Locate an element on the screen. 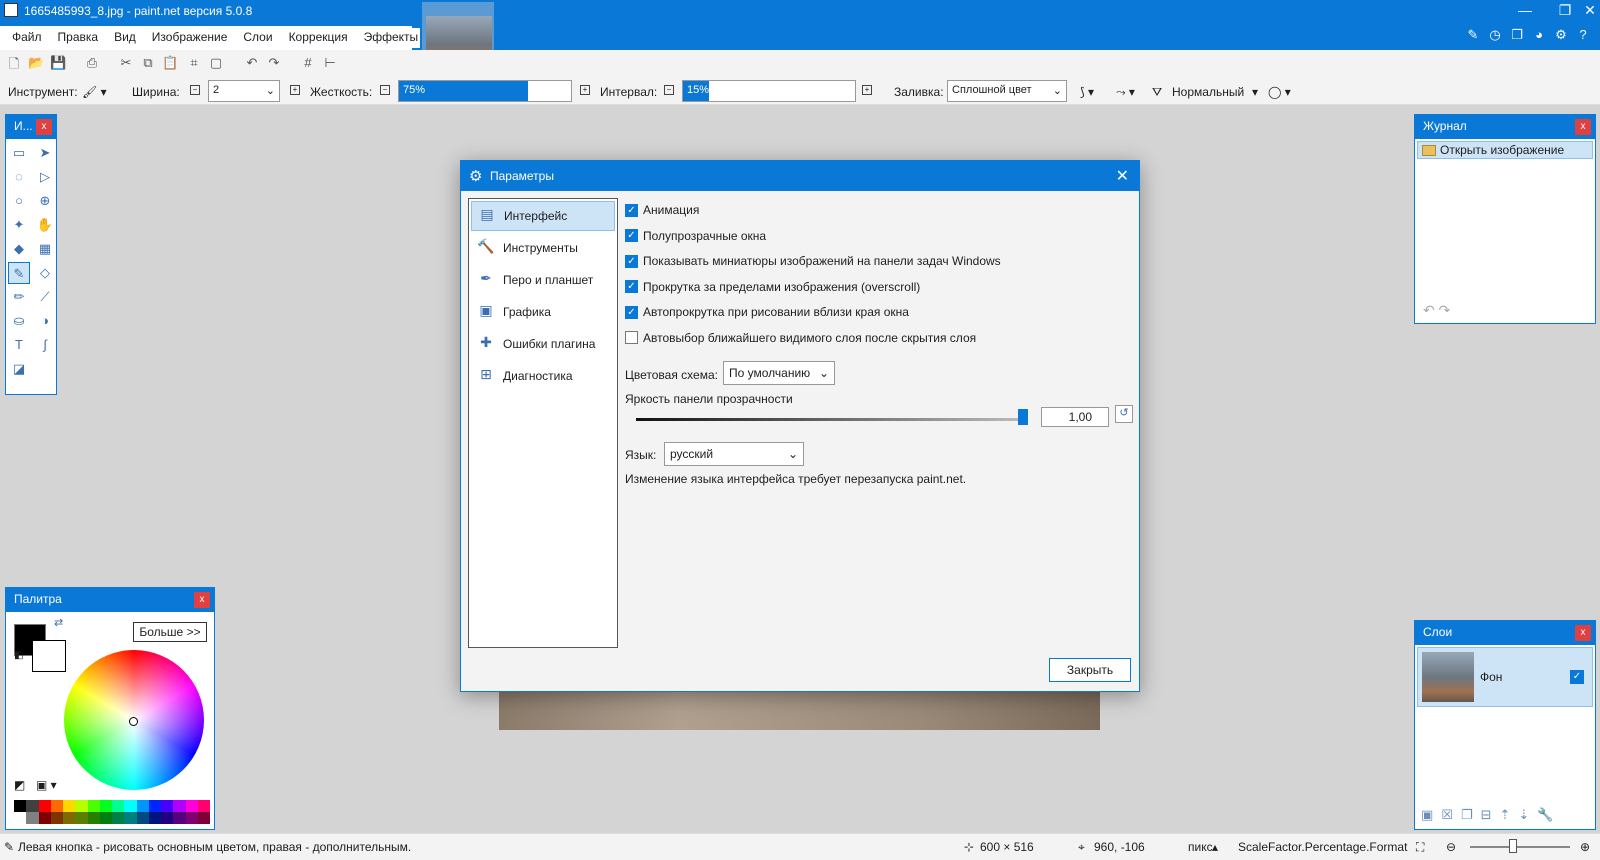 This screenshot has width=1600, height=860. width-decrease-button: − is located at coordinates (195, 90).